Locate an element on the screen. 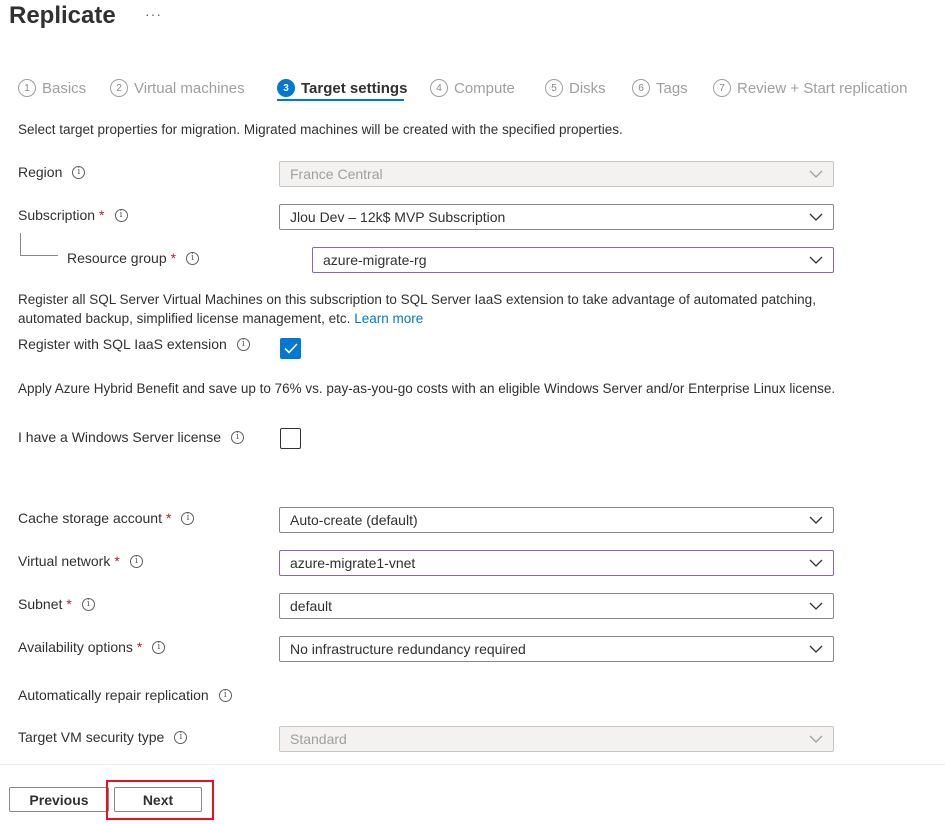 This screenshot has height=824, width=945. sql-iaas-checkbox is located at coordinates (290, 348).